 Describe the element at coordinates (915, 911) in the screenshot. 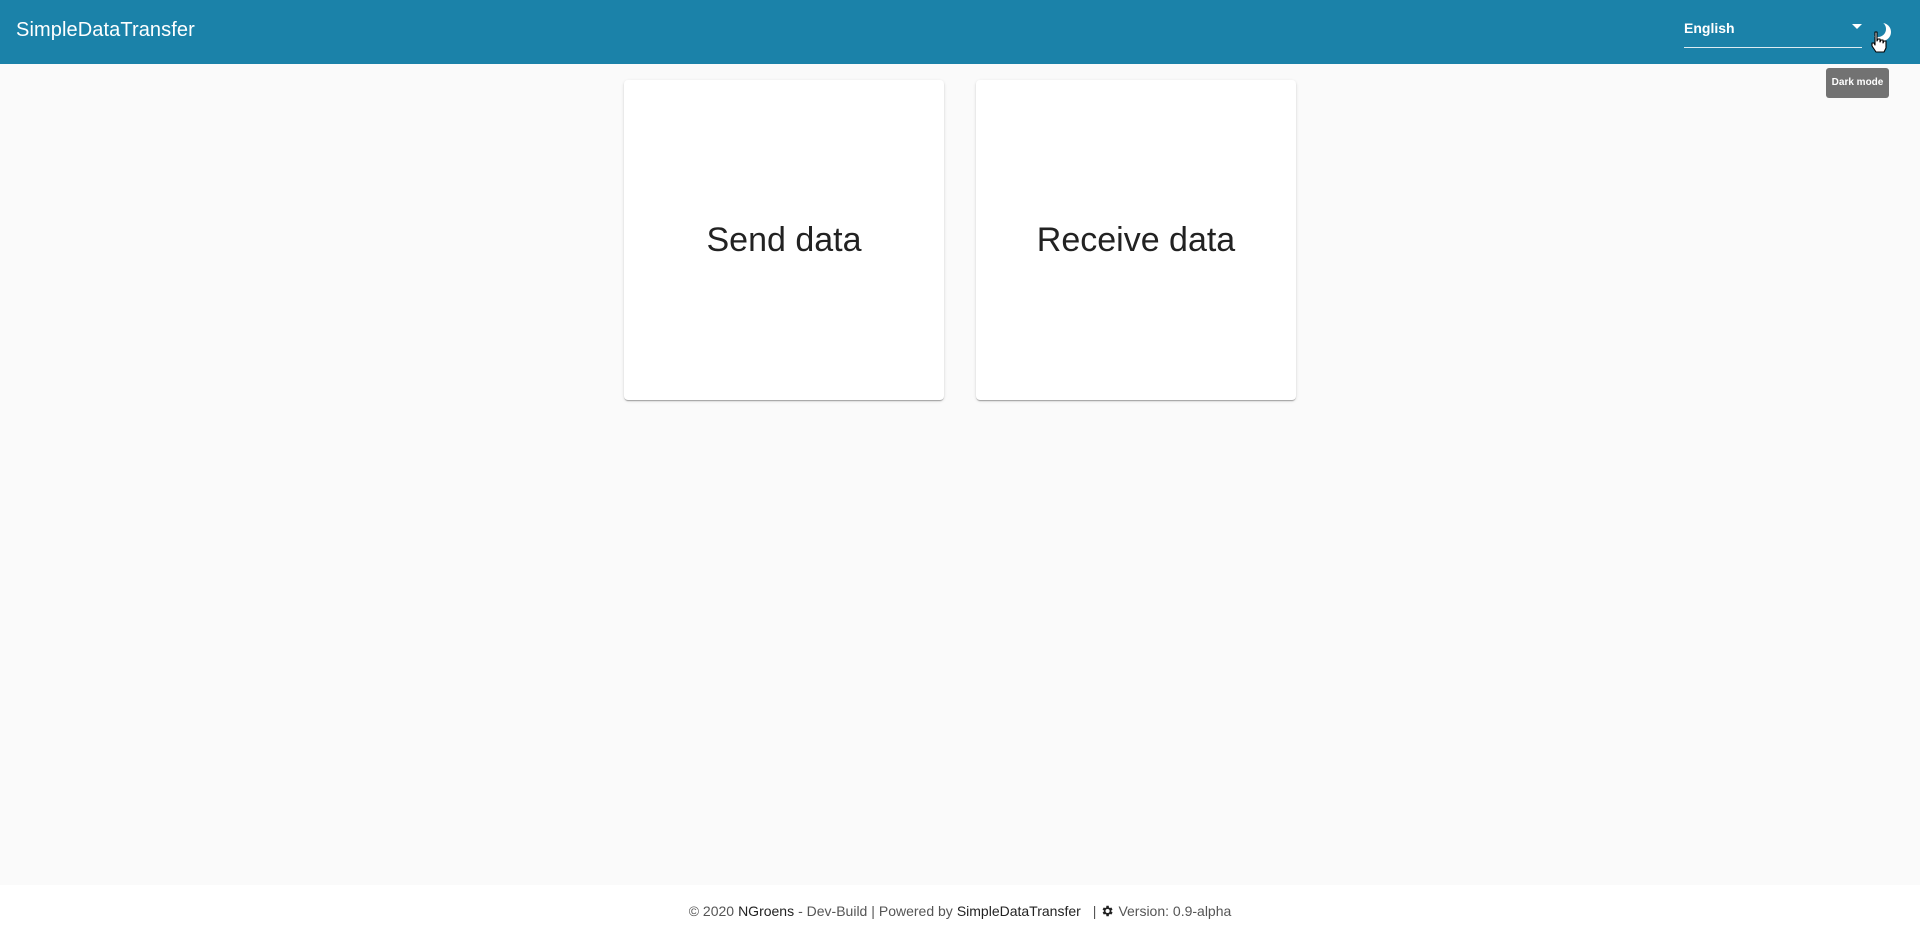

I see `footer-powered-by: Powered by` at that location.